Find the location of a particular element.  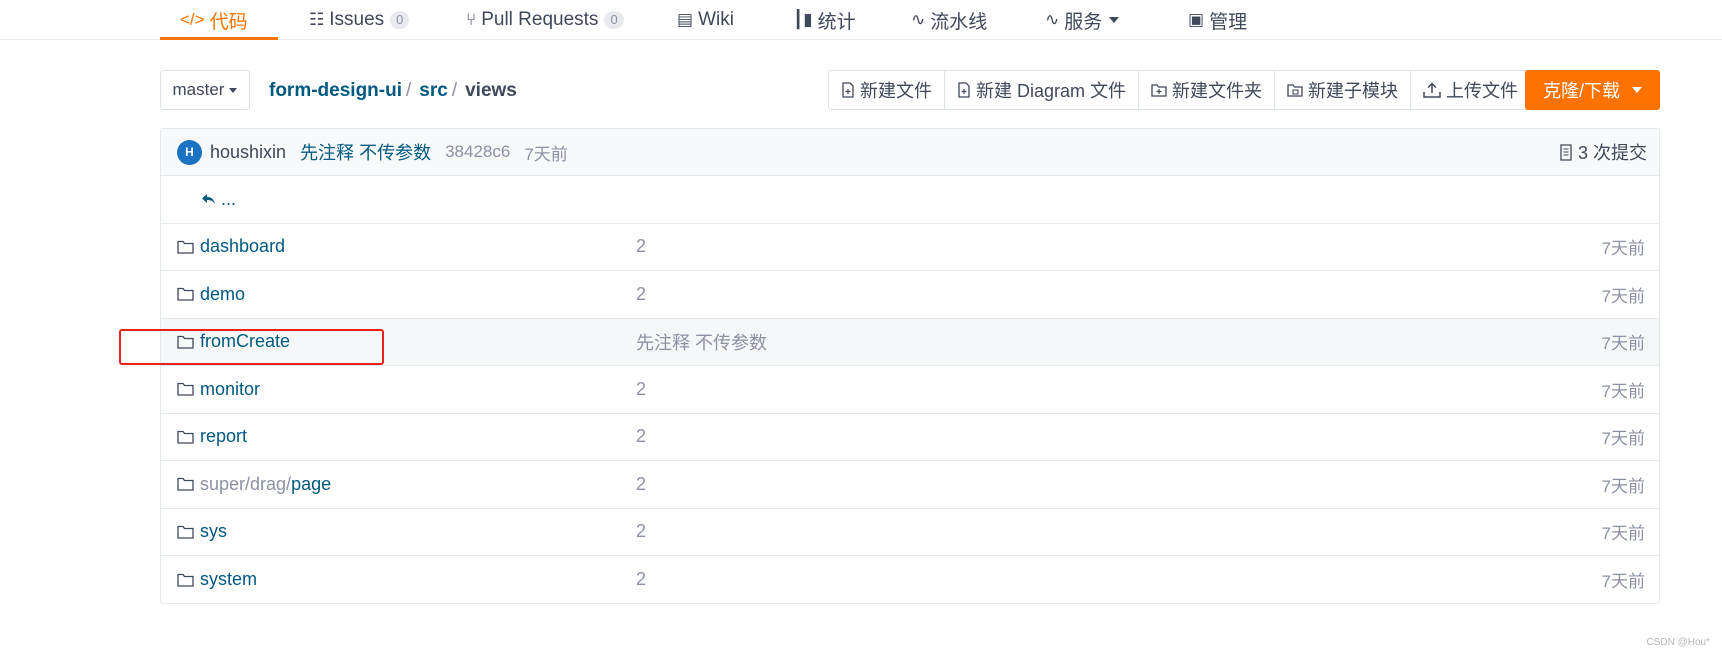

branch-selector: master is located at coordinates (205, 90).